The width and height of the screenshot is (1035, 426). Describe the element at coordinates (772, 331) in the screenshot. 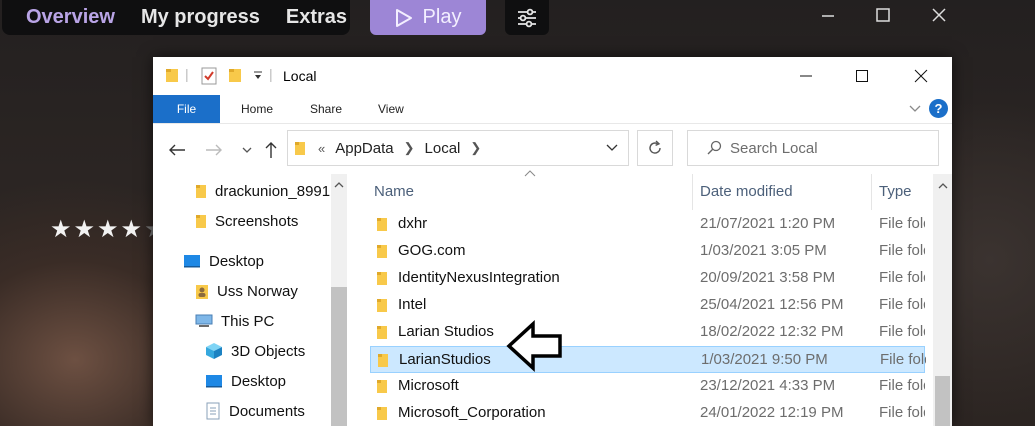

I see `file-date-modified: 18/02/2022 12:32 PM` at that location.